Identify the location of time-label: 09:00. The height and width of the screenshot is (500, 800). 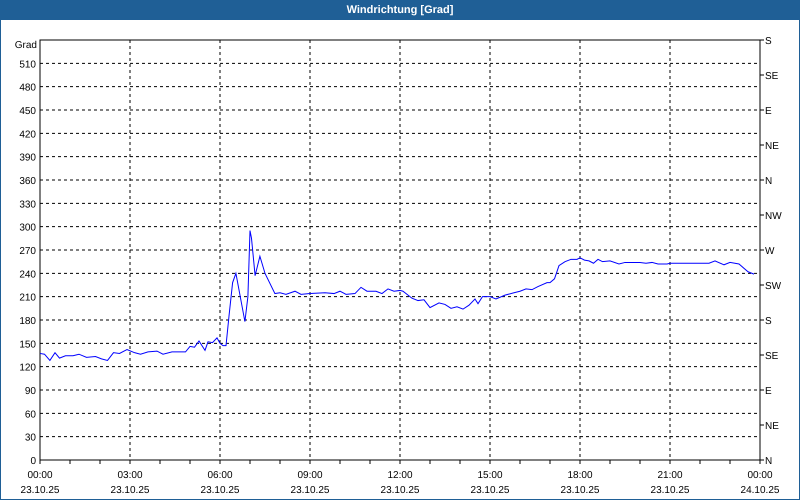
(310, 475).